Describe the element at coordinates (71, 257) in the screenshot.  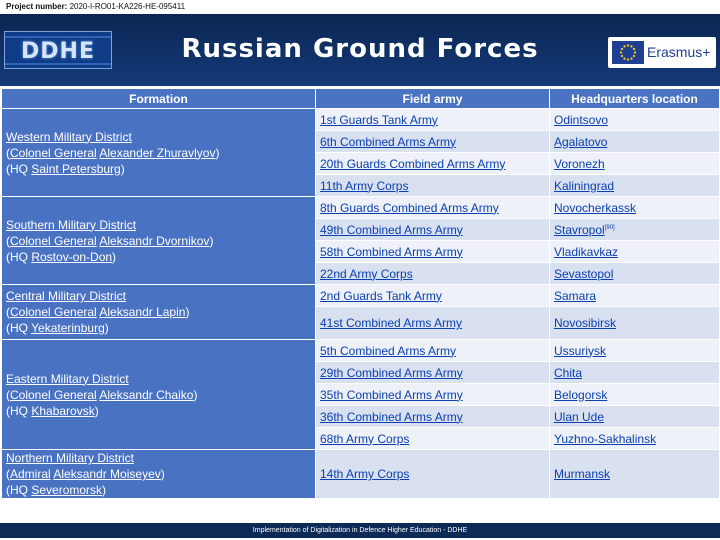
I see `hq-city-link: Rostov-on-Don` at that location.